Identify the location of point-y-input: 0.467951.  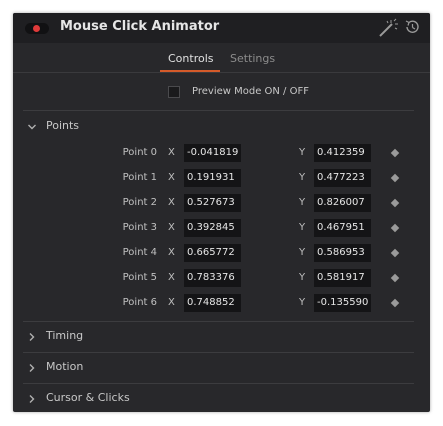
(342, 228).